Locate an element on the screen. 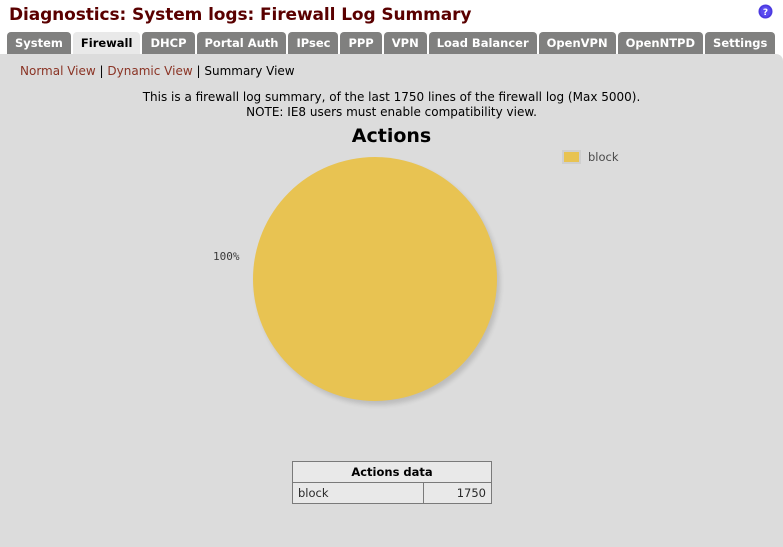 The height and width of the screenshot is (547, 783). tab-openvpn: OpenVPN is located at coordinates (577, 43).